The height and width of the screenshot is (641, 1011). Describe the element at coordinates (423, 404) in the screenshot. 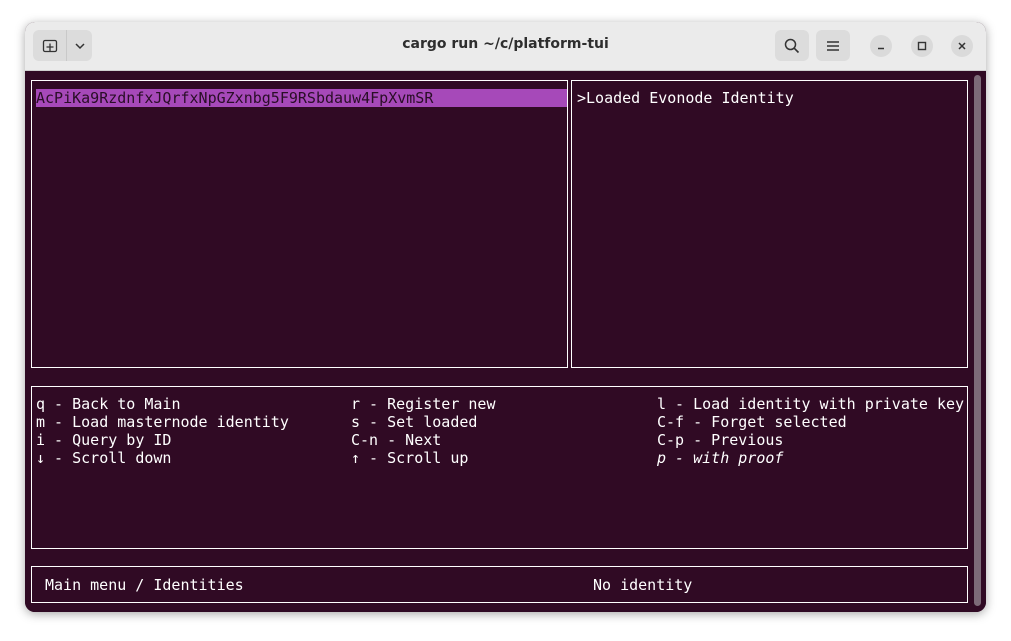

I see `keybinding-register-new: r - Register new` at that location.